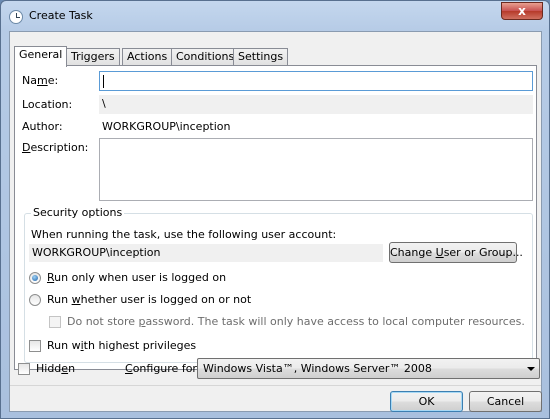 The width and height of the screenshot is (550, 419). Describe the element at coordinates (136, 277) in the screenshot. I see `radio-run-when-logged-on-label: Run only when user is logged on` at that location.